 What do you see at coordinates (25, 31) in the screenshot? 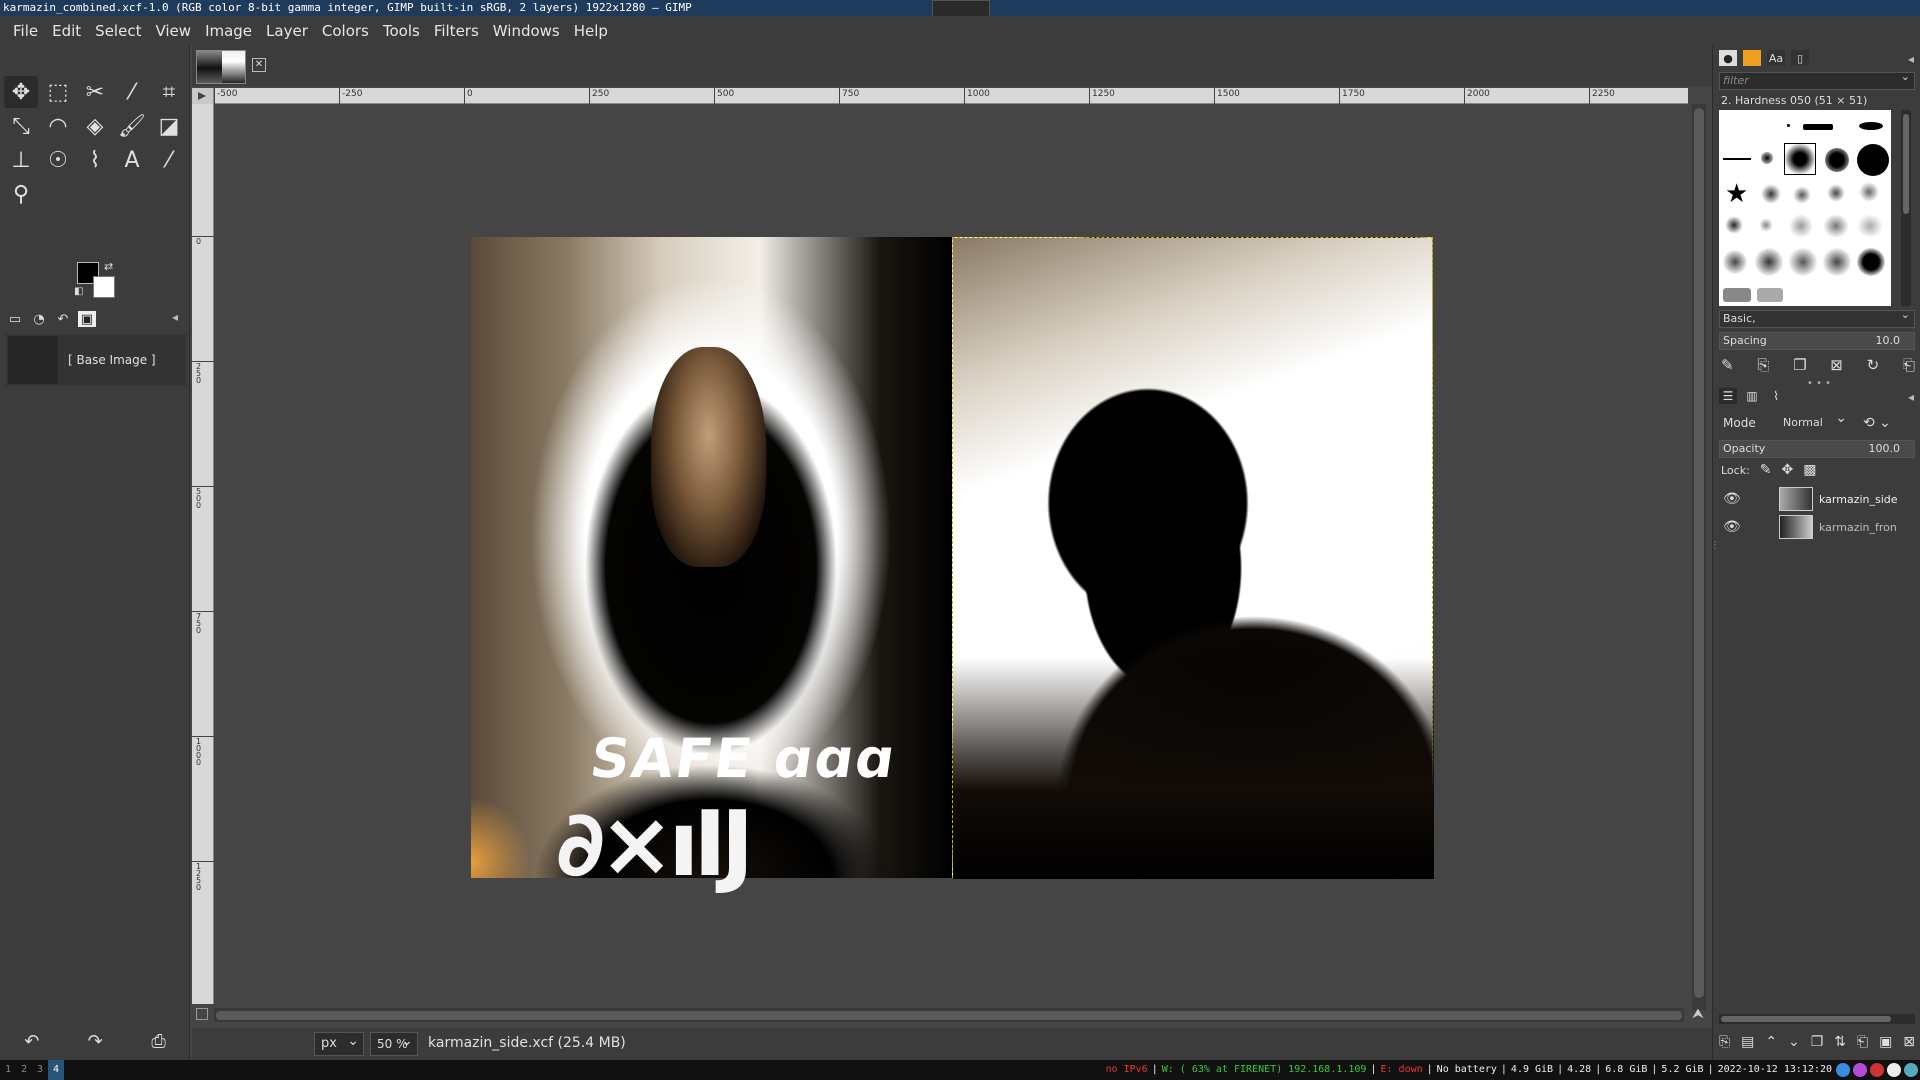
I see `menu-file: File` at bounding box center [25, 31].